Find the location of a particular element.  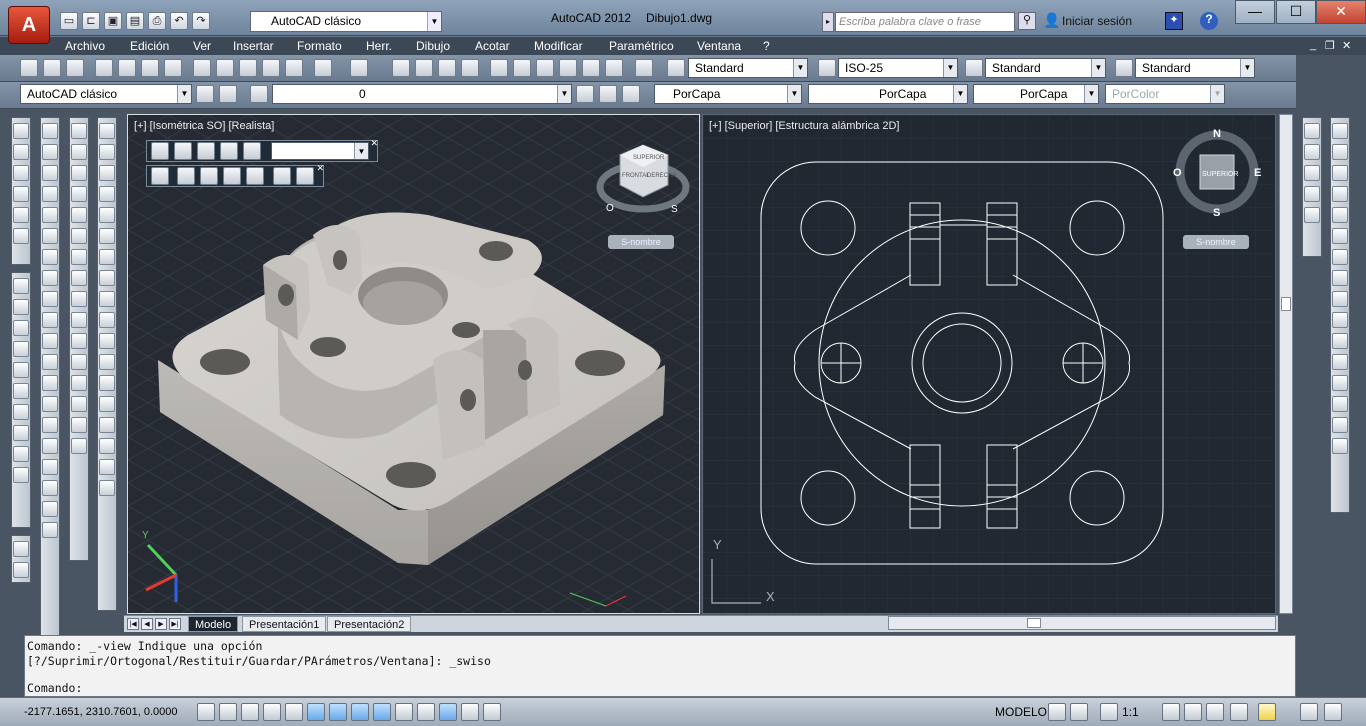

rotate-icon is located at coordinates (79, 257).